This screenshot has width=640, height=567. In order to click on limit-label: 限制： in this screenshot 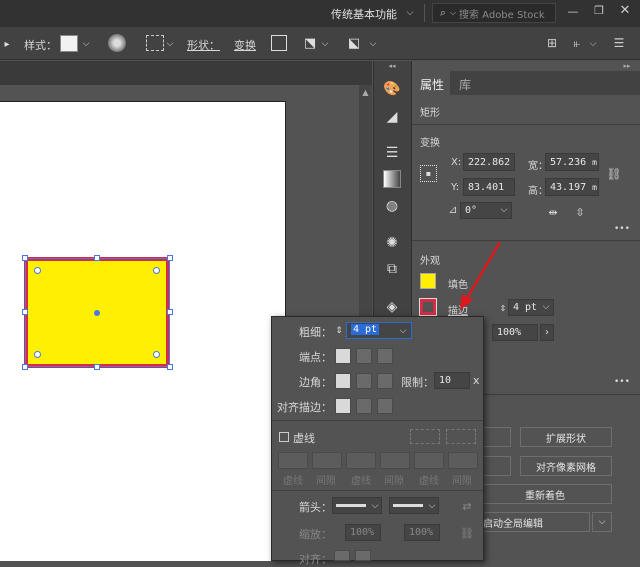, I will do `click(417, 382)`.